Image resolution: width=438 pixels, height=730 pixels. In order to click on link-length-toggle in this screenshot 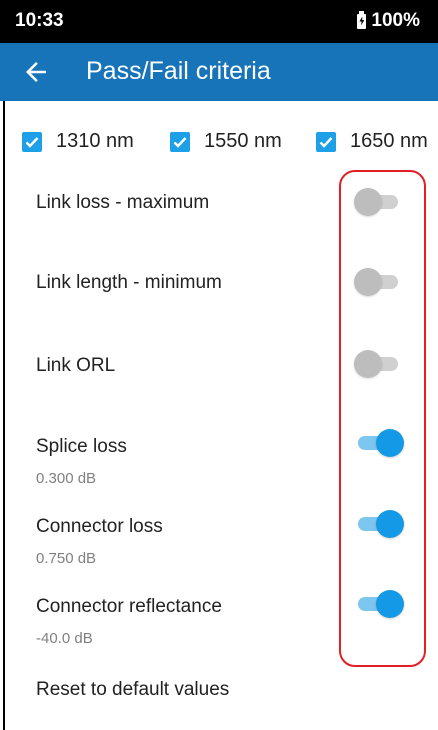, I will do `click(378, 282)`.